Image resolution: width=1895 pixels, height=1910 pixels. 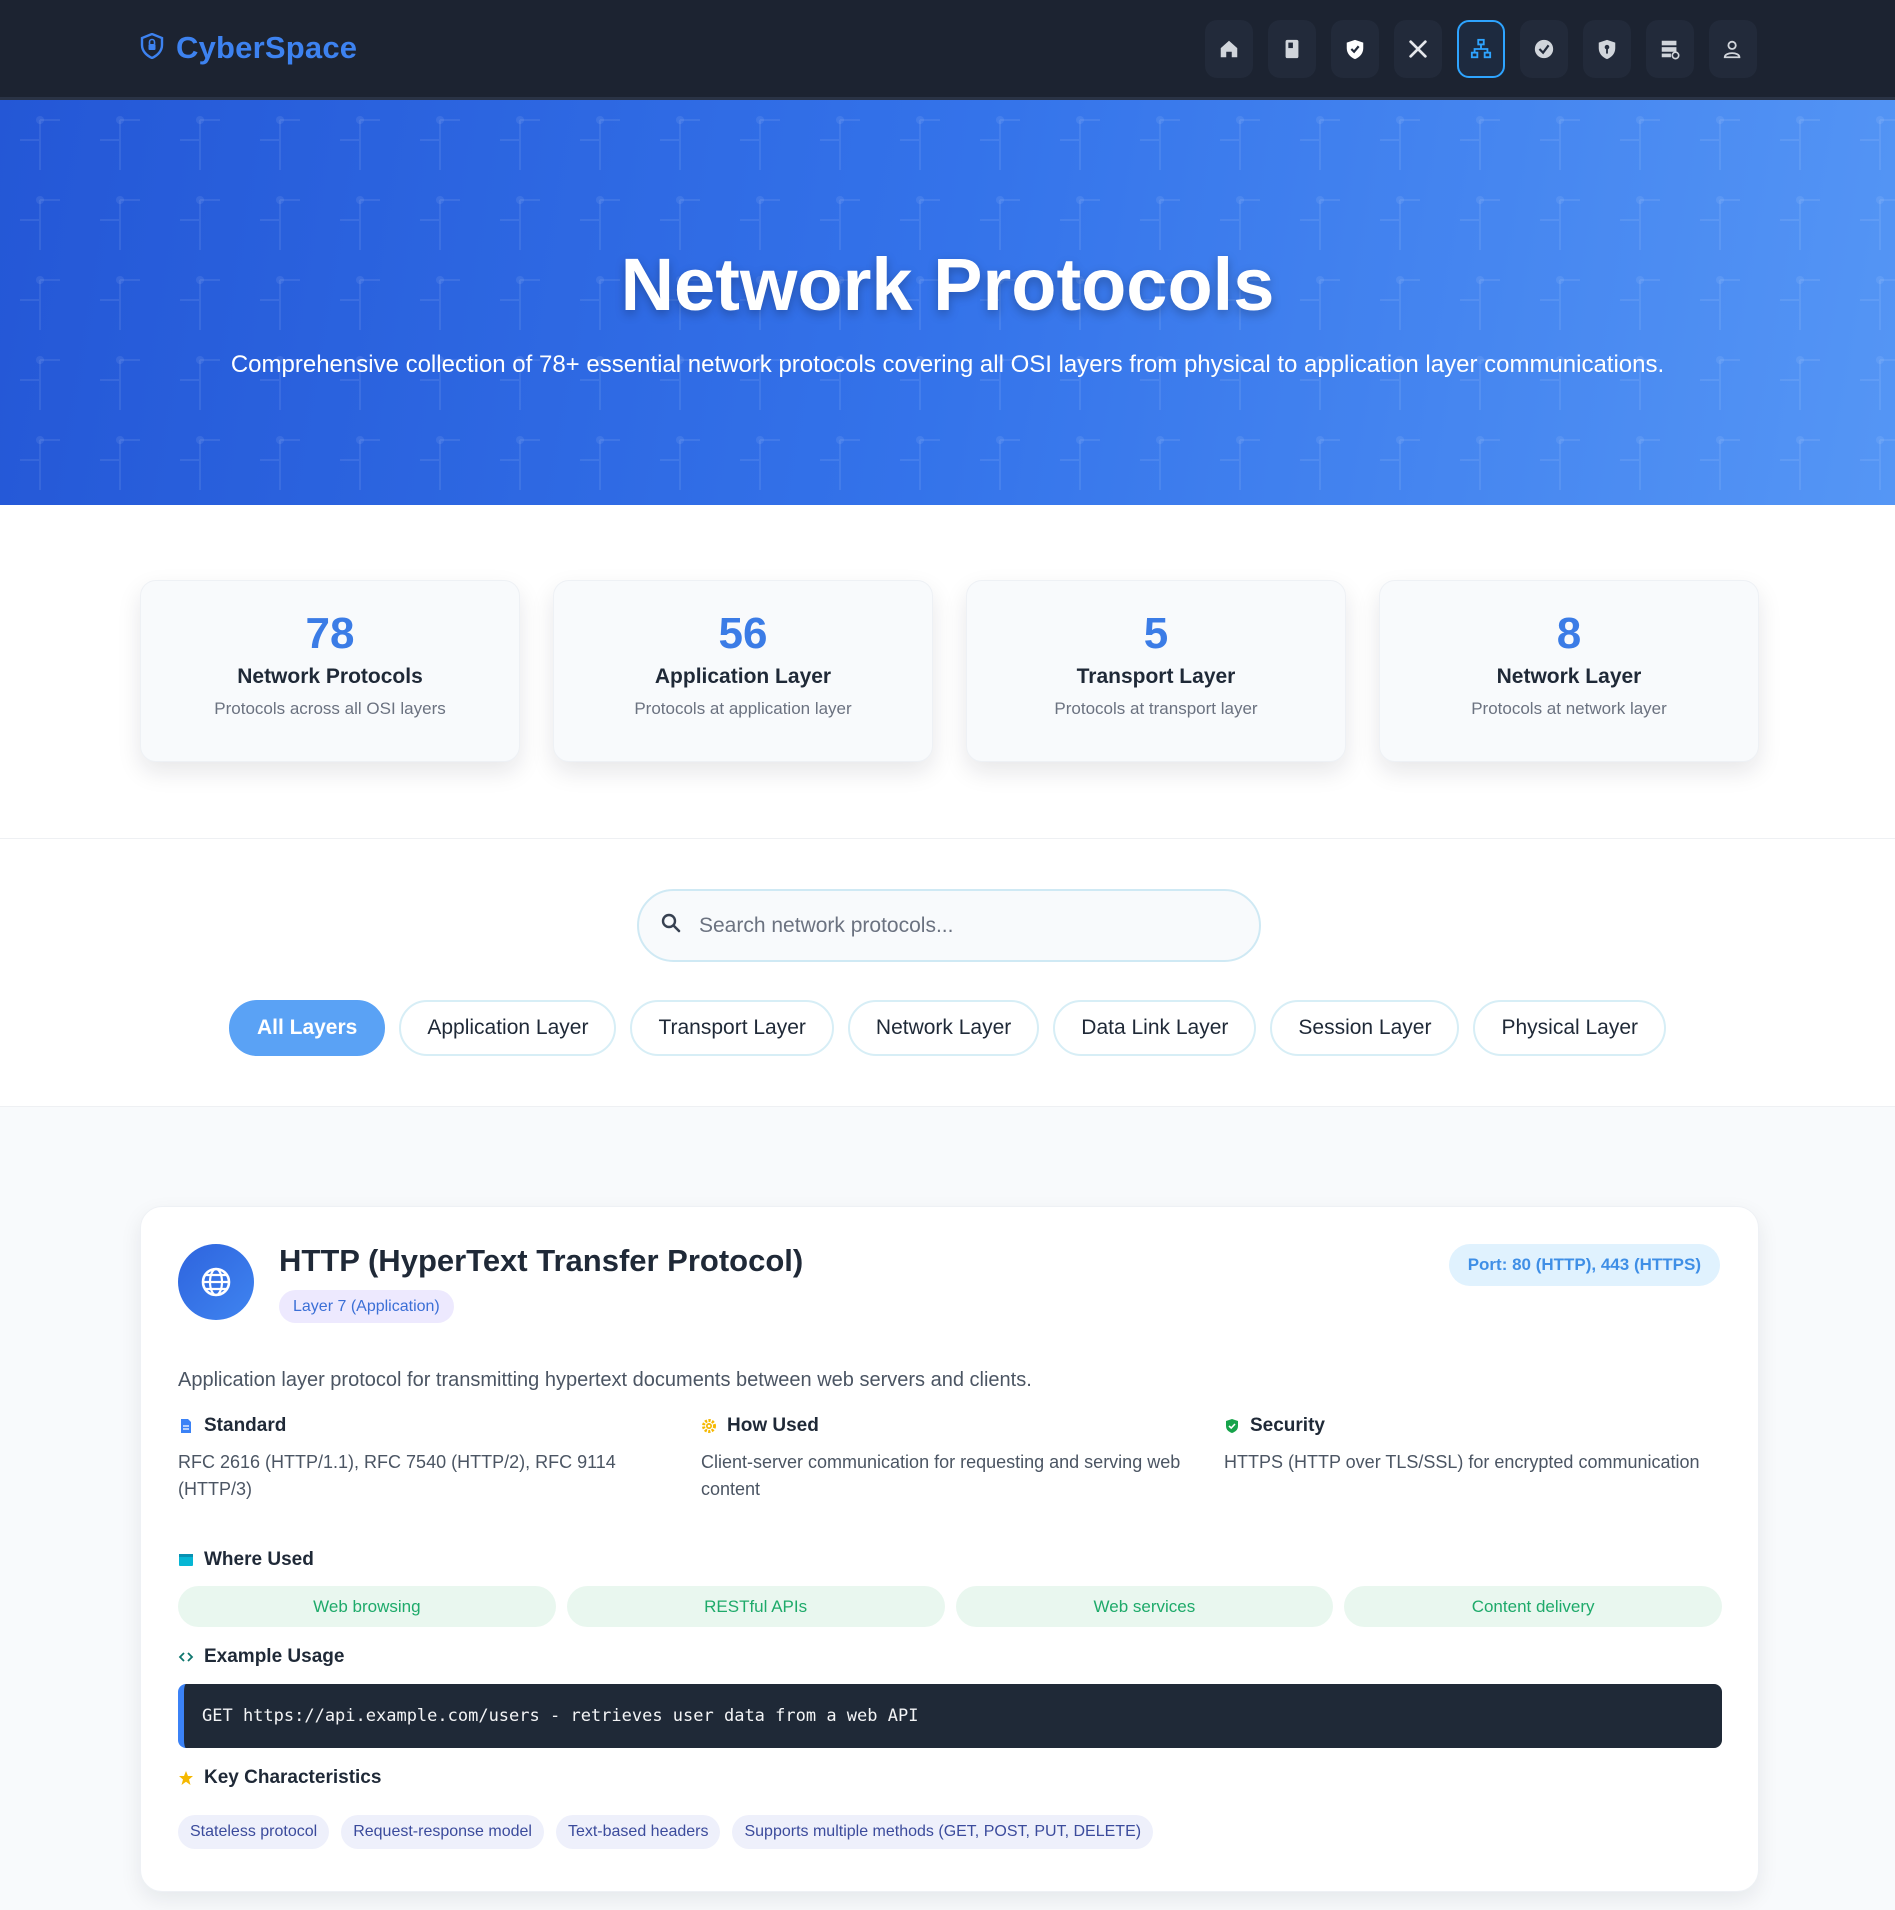 What do you see at coordinates (259, 1559) in the screenshot?
I see `where-used-heading: Where Used` at bounding box center [259, 1559].